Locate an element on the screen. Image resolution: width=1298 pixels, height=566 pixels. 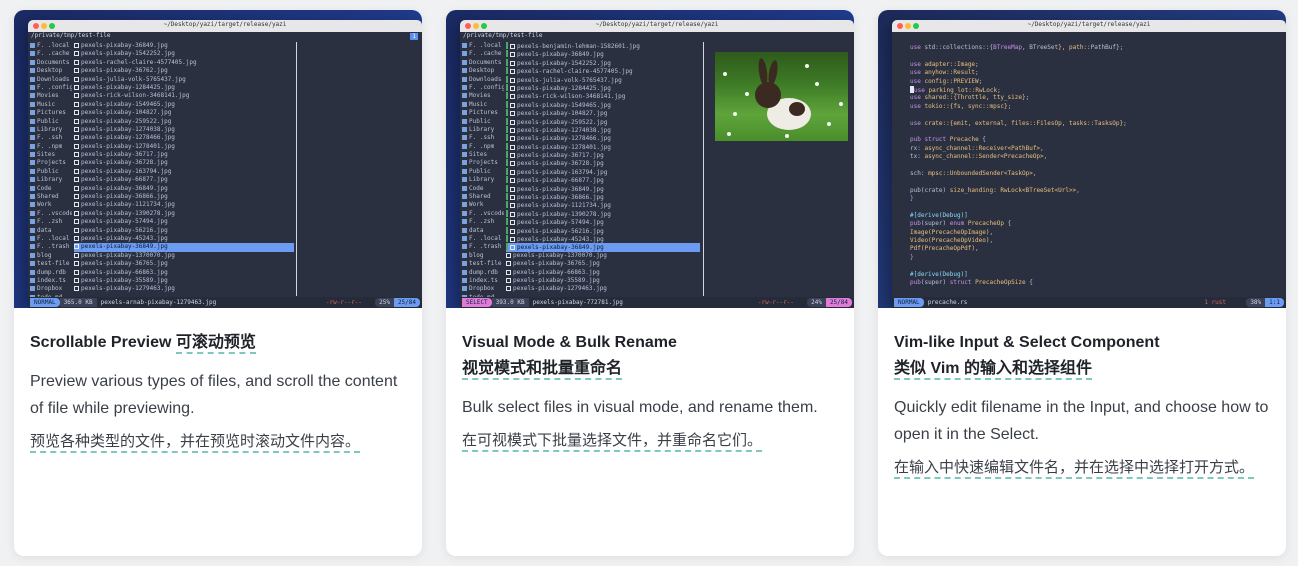
parent-folder-item: blog is located at coordinates (483, 256).